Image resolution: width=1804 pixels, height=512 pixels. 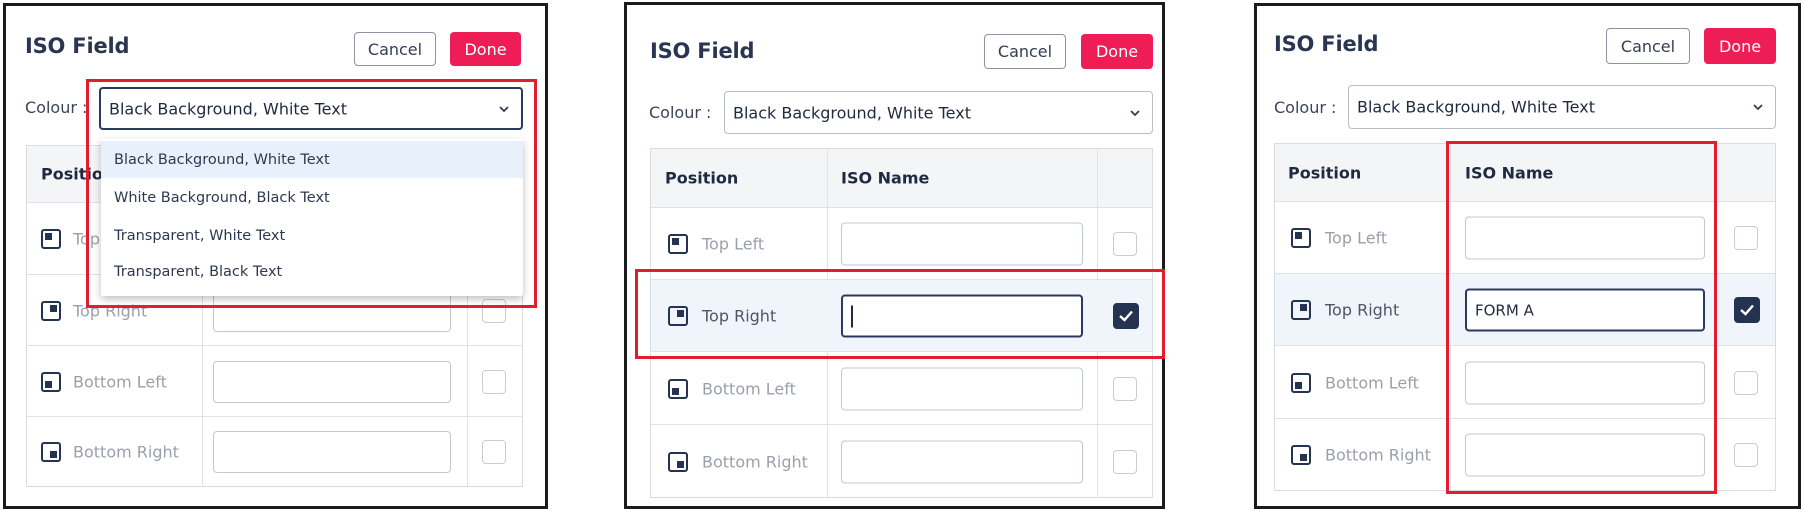 I want to click on text-cursor, so click(x=852, y=316).